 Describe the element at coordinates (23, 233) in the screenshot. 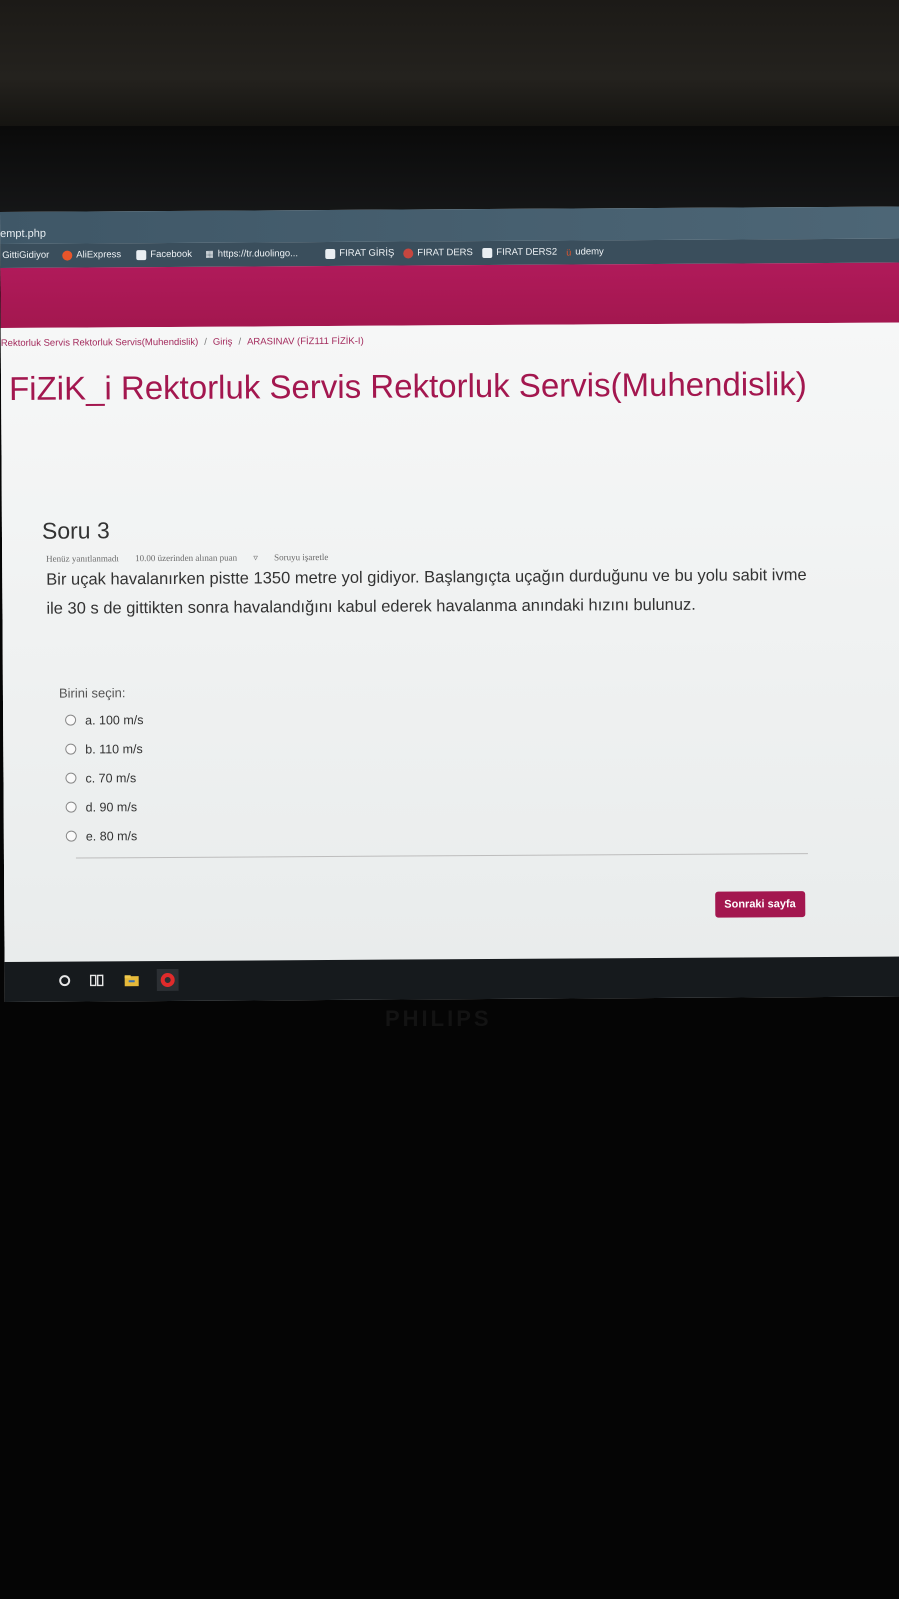

I see `url-text: empt.php` at that location.